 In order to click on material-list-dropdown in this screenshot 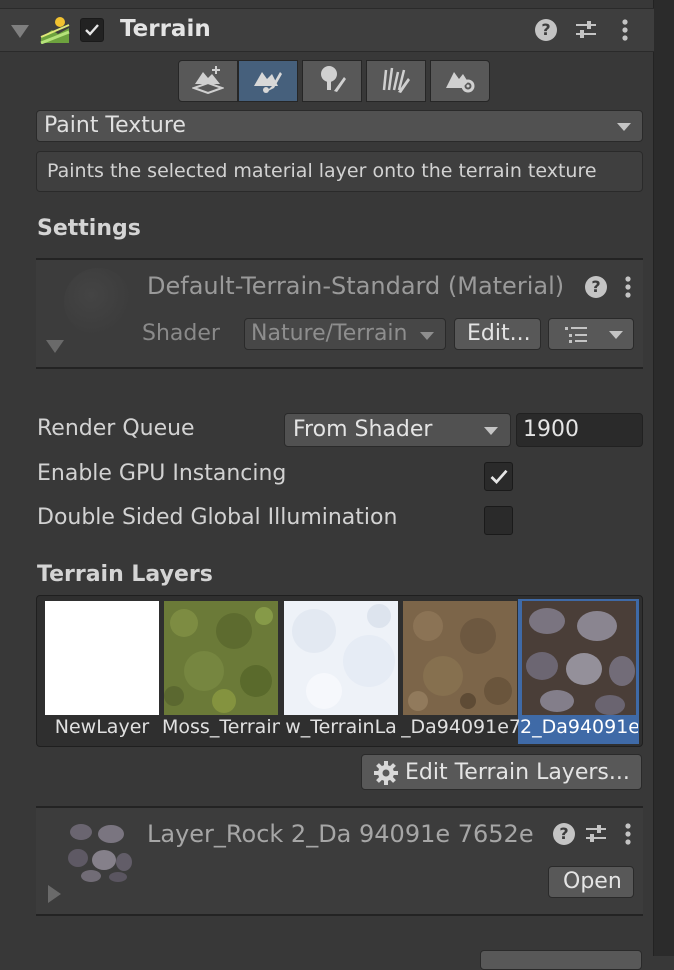, I will do `click(591, 334)`.